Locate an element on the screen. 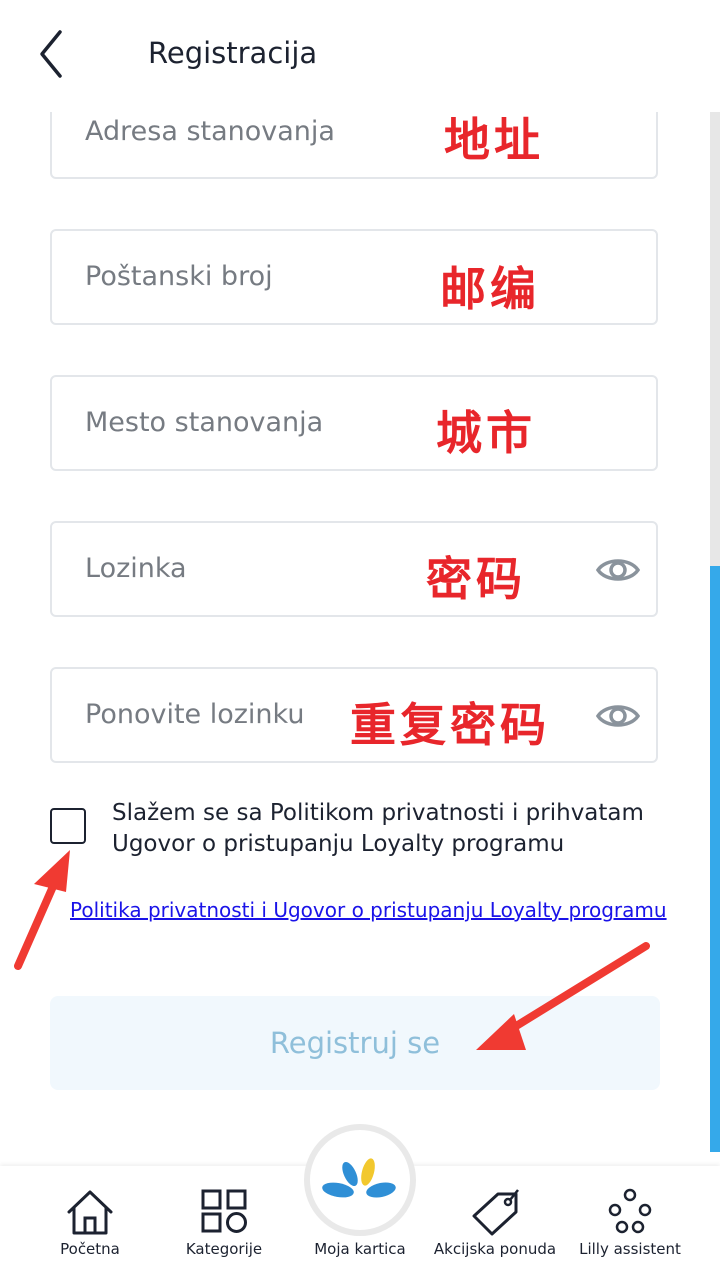 The width and height of the screenshot is (720, 1280). nav-label-assistant: Lilly assistent is located at coordinates (630, 1249).